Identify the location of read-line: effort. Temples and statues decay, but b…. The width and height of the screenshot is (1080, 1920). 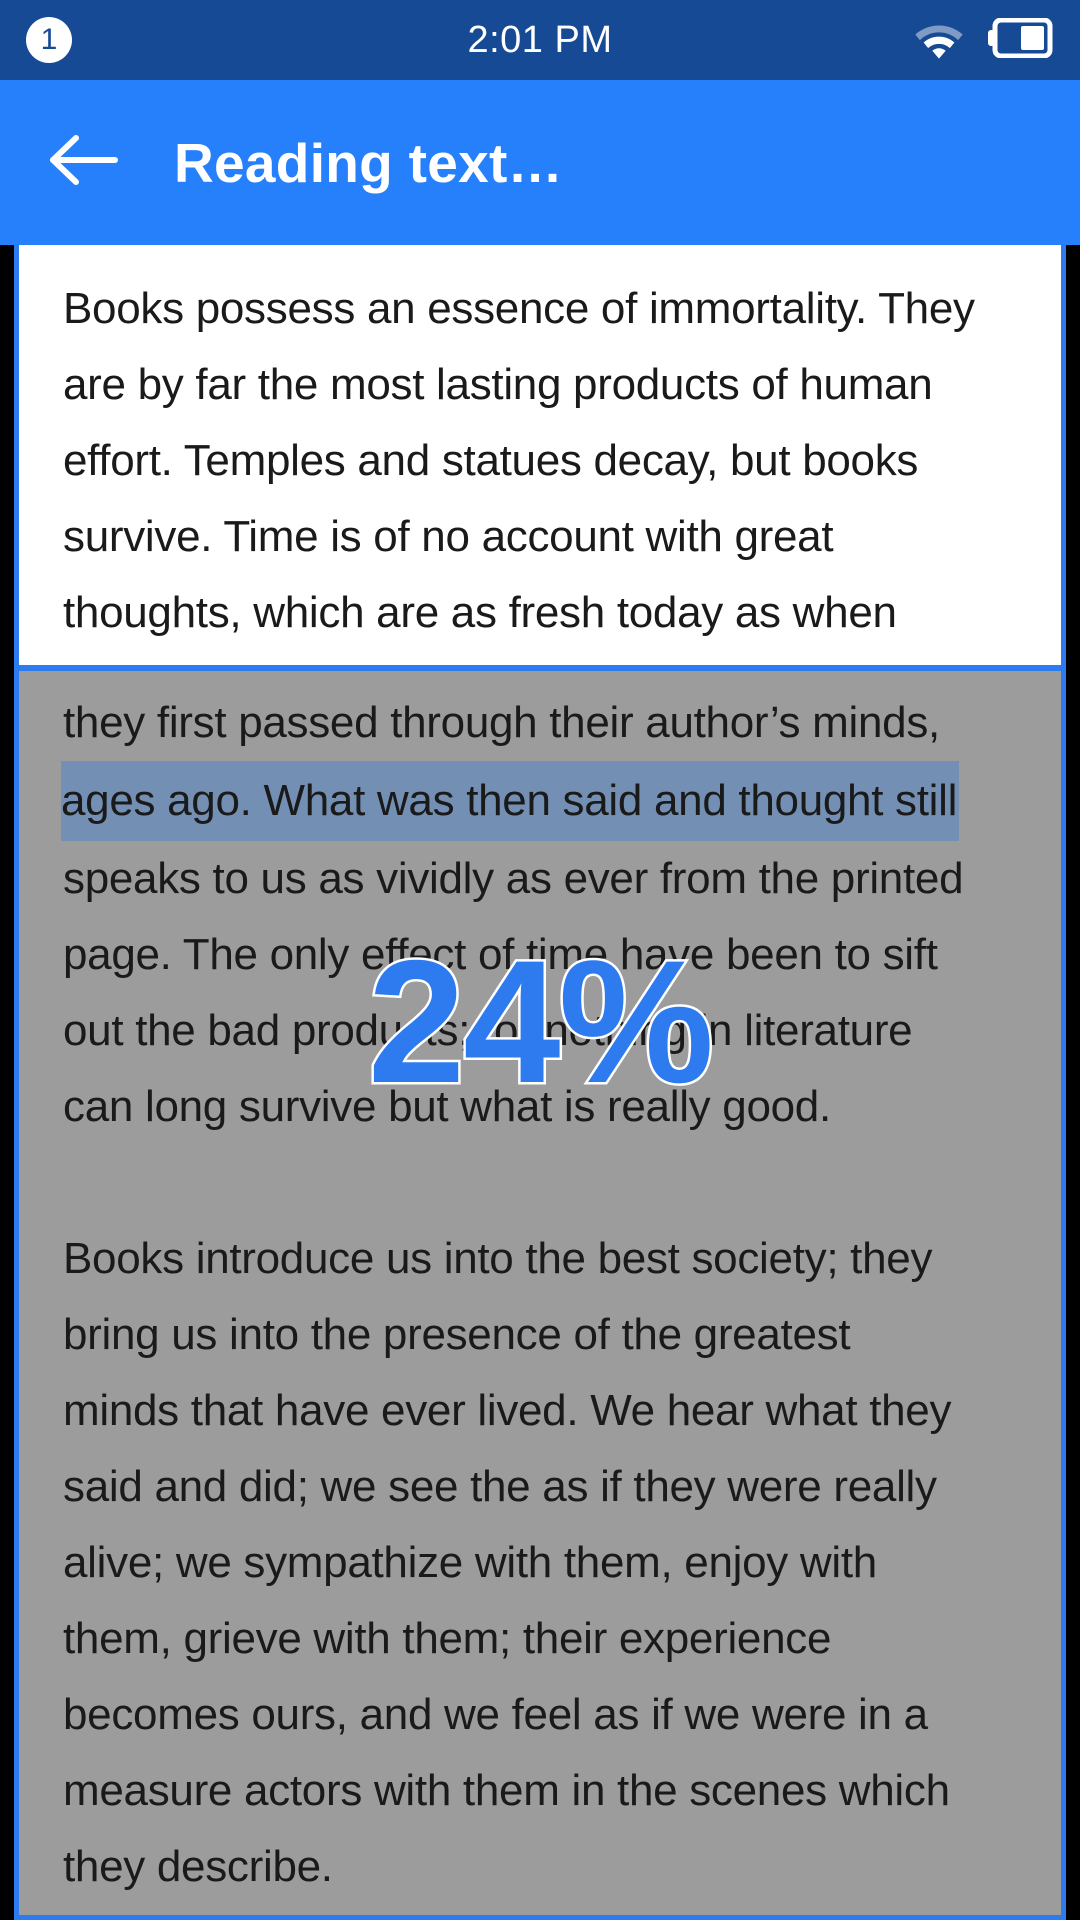
(491, 460).